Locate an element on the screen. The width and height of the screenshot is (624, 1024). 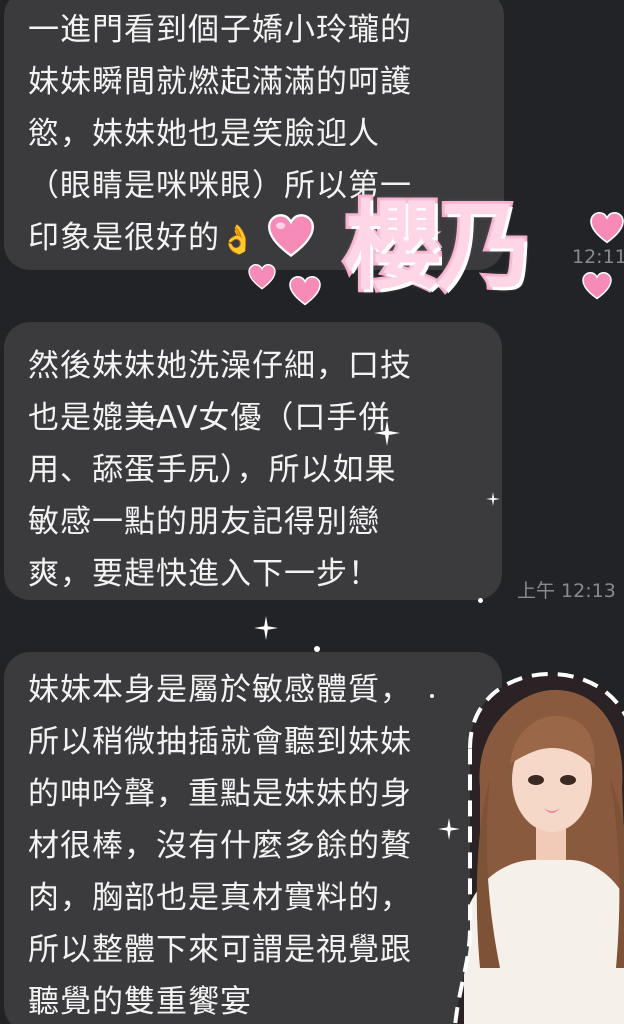
message-line: 敏感一點的朋友記得別戀 is located at coordinates (204, 522).